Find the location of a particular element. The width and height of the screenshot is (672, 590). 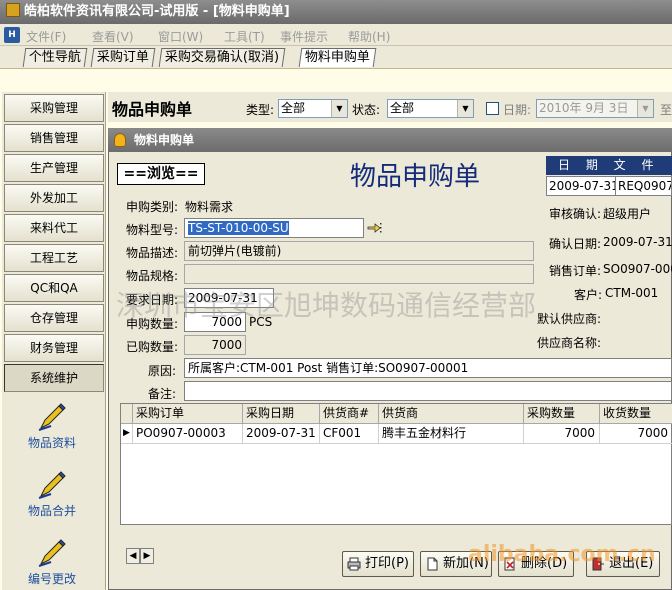

watermark-alibaba: alibaba.com.cn is located at coordinates (562, 554).